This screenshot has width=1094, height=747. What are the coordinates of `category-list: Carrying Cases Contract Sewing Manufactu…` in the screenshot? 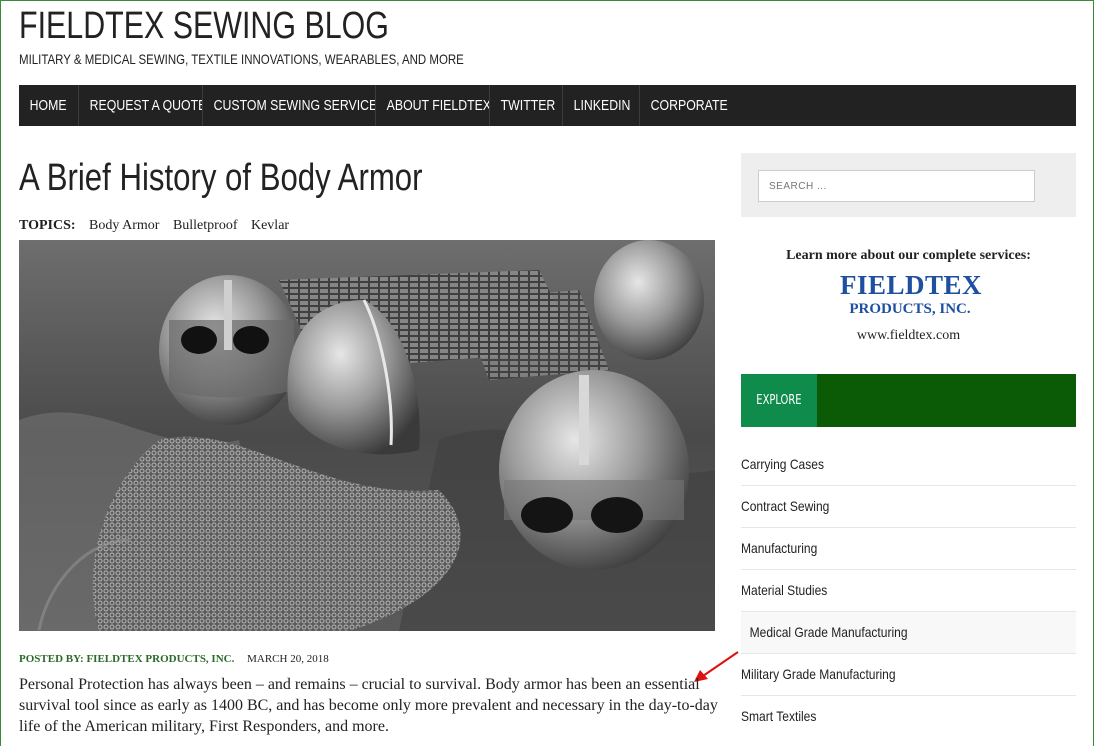 It's located at (908, 590).